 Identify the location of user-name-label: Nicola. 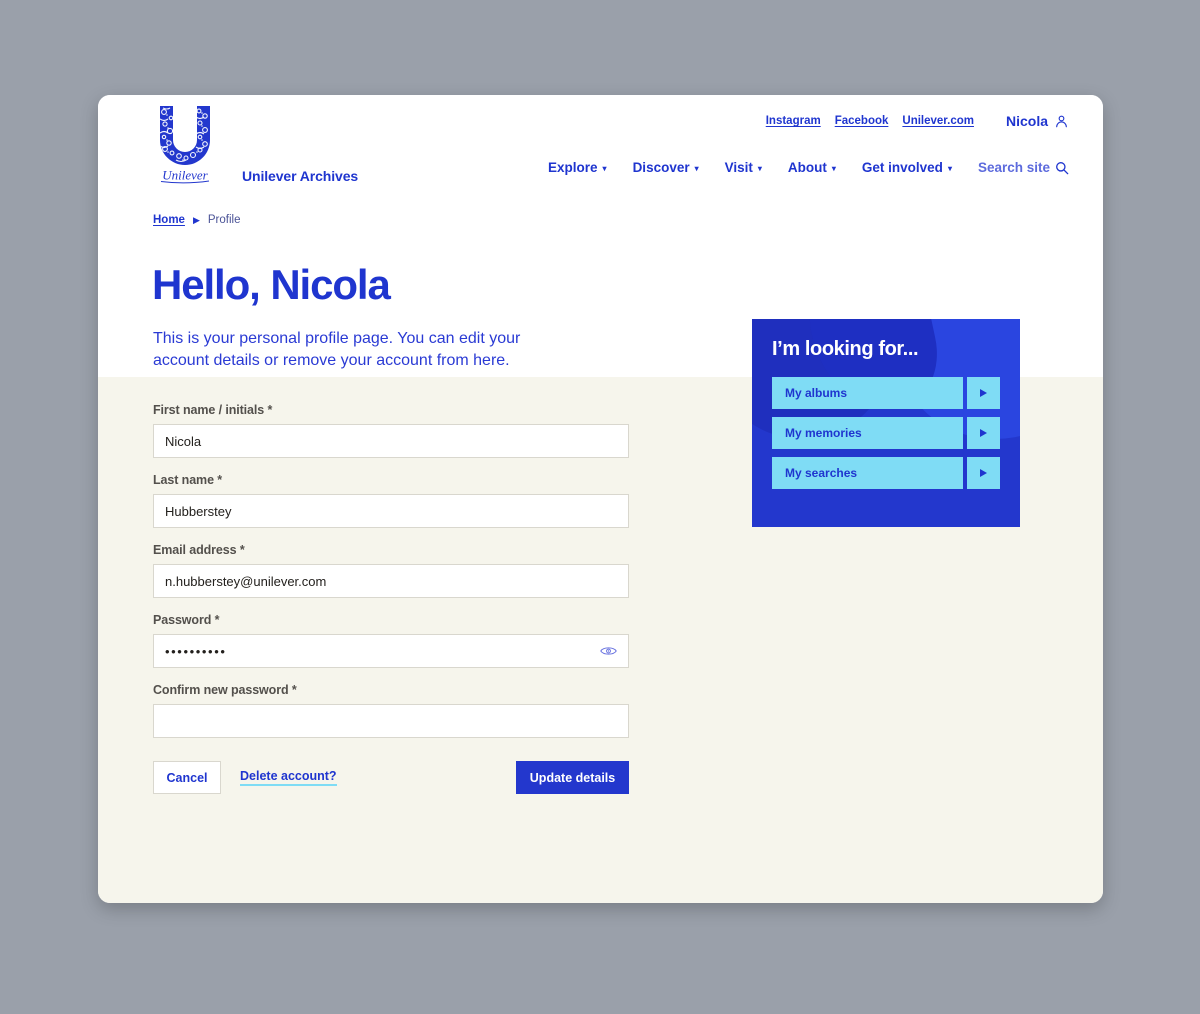
(1026, 121).